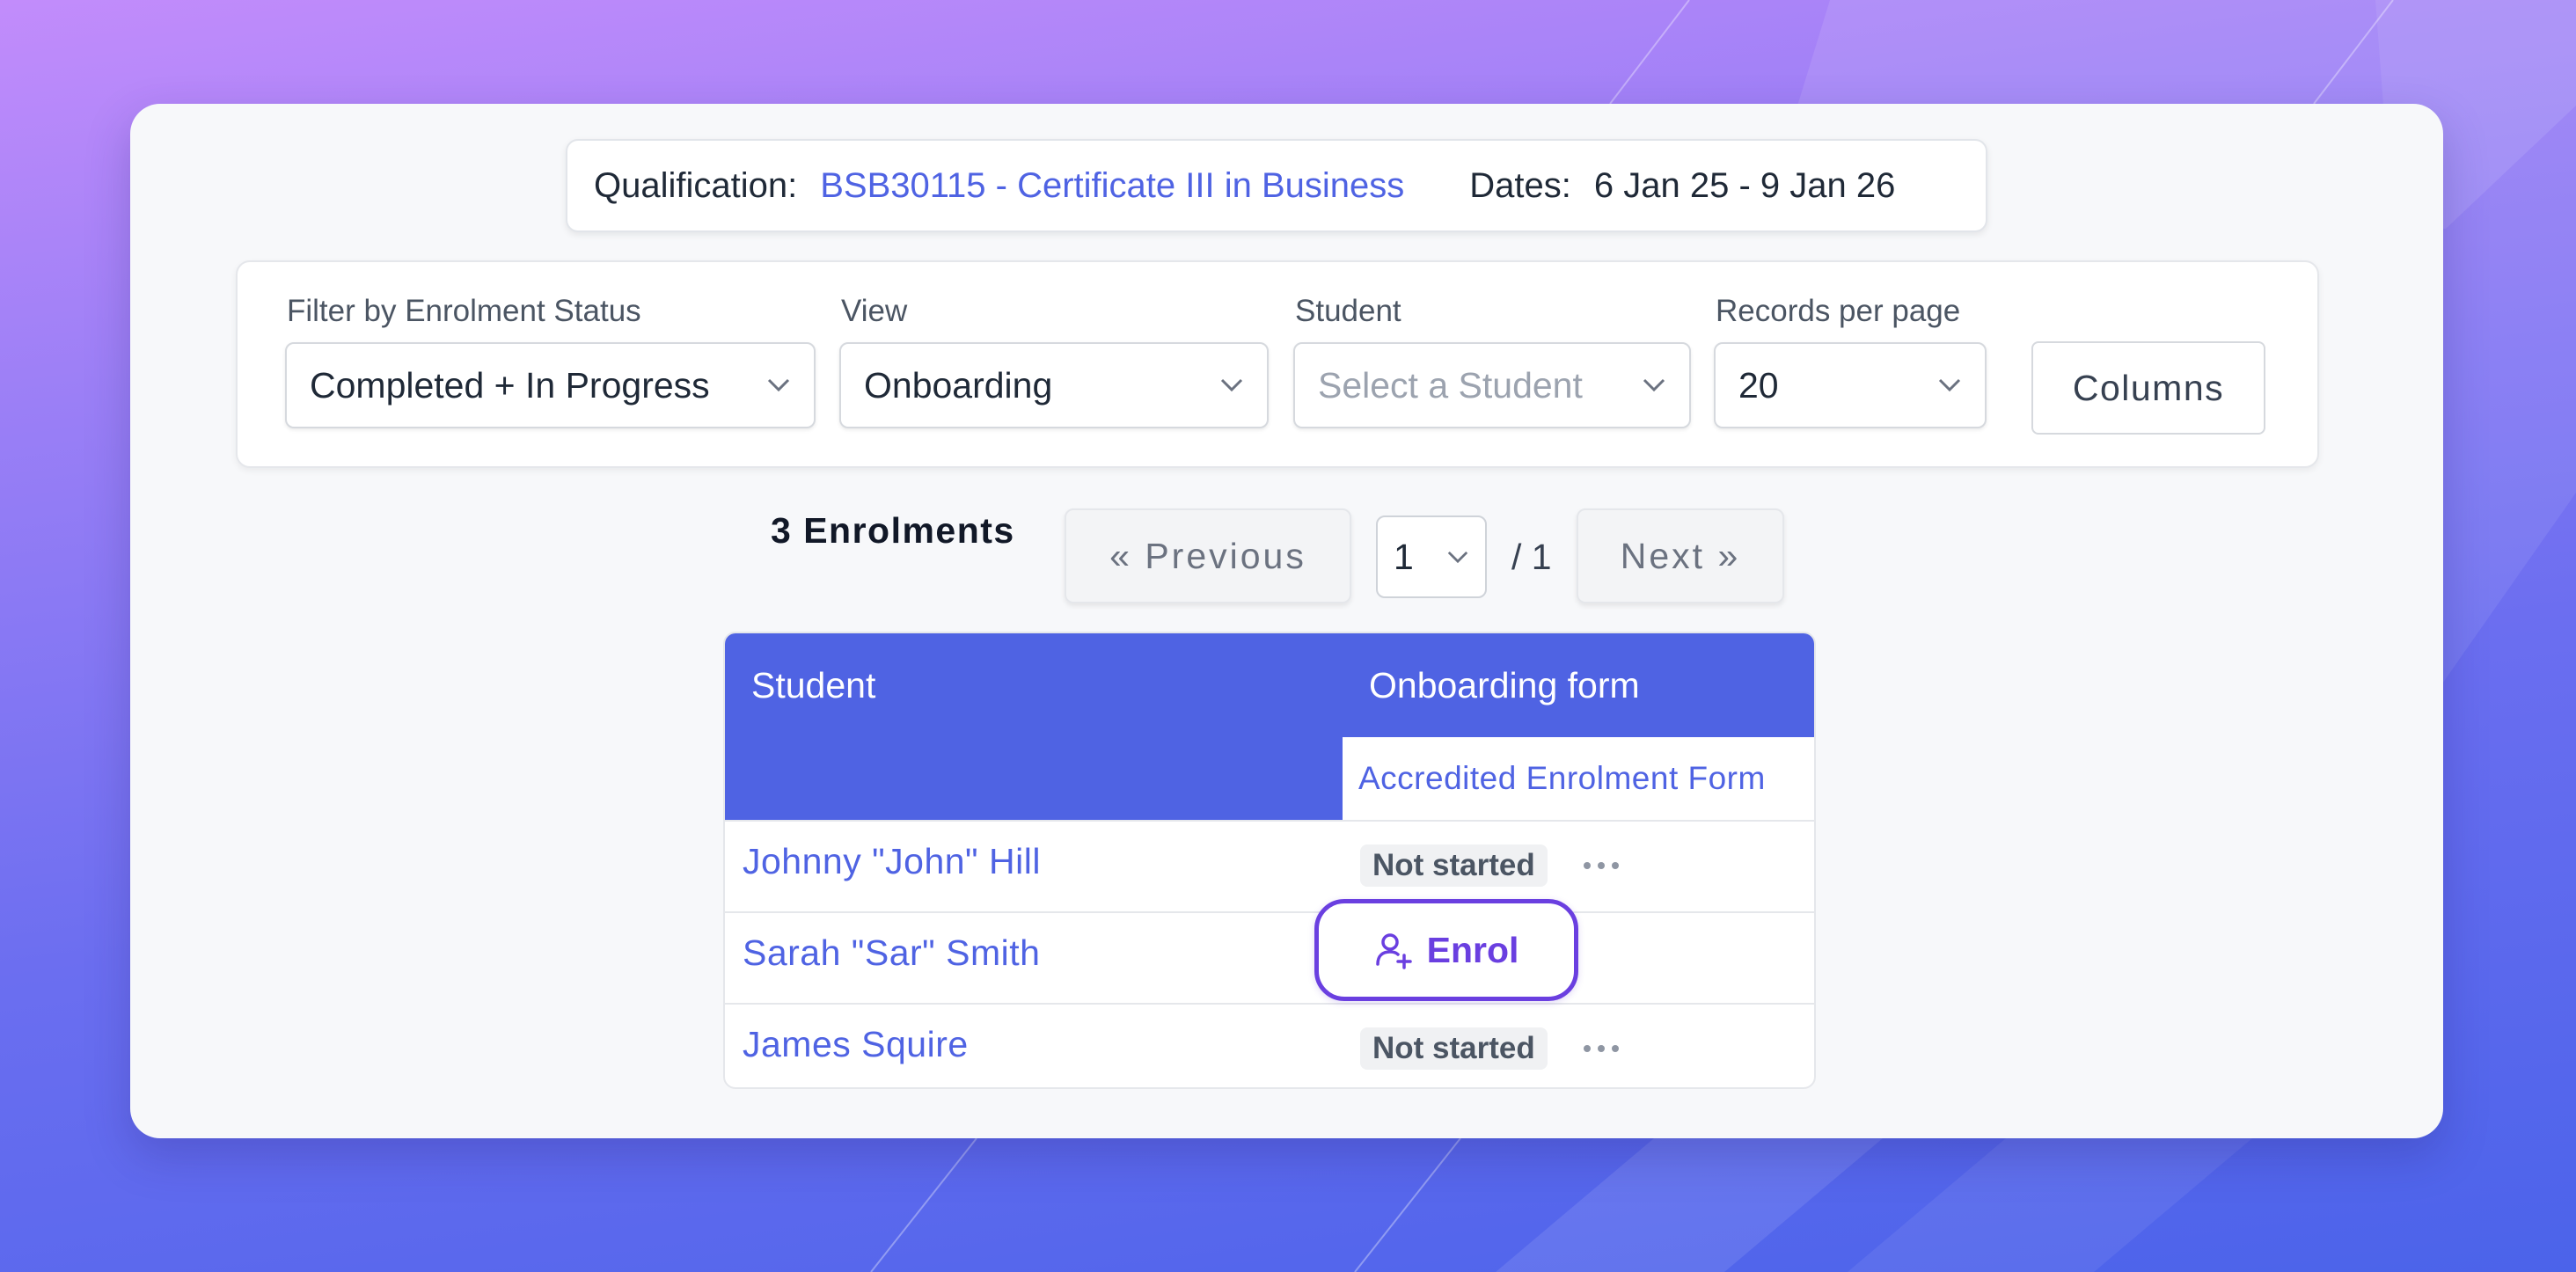 The height and width of the screenshot is (1272, 2576). I want to click on column-header-onboarding-form: Onboarding form, so click(1578, 685).